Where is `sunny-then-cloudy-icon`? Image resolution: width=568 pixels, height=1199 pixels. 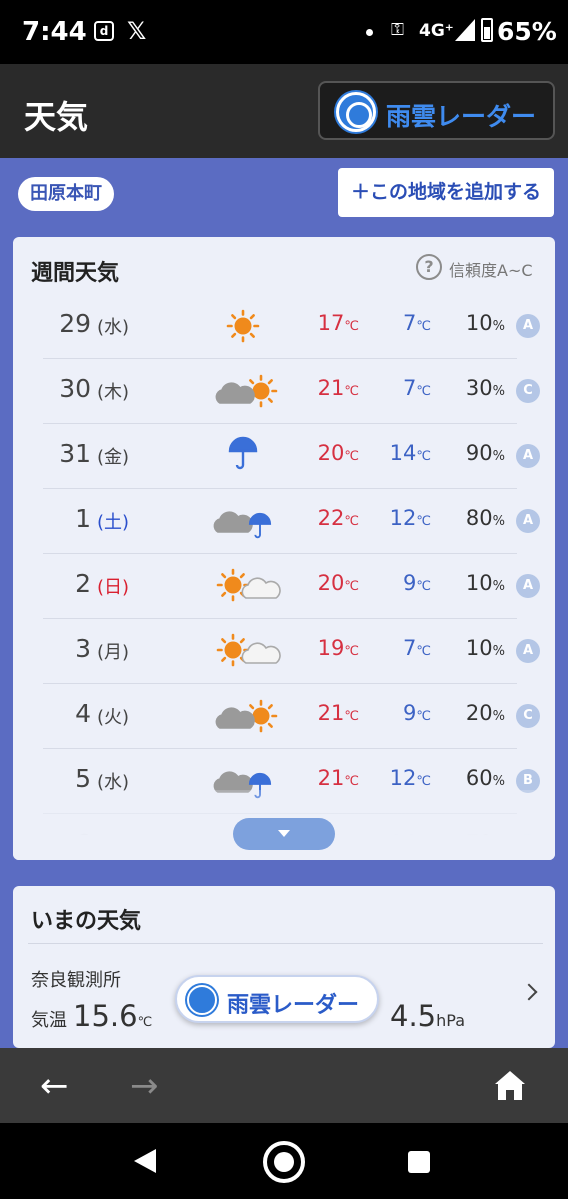 sunny-then-cloudy-icon is located at coordinates (248, 650).